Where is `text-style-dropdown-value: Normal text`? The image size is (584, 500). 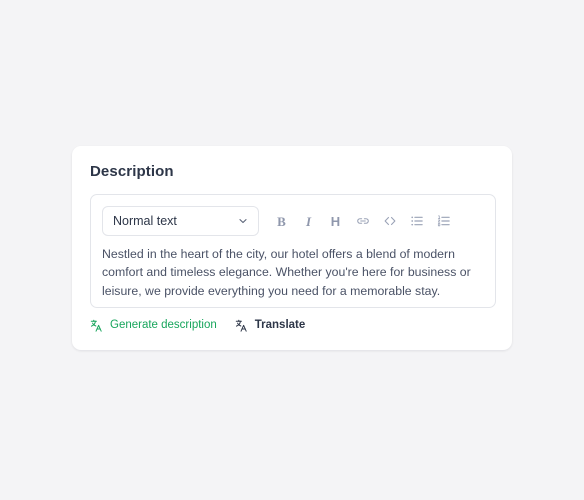
text-style-dropdown-value: Normal text is located at coordinates (145, 220).